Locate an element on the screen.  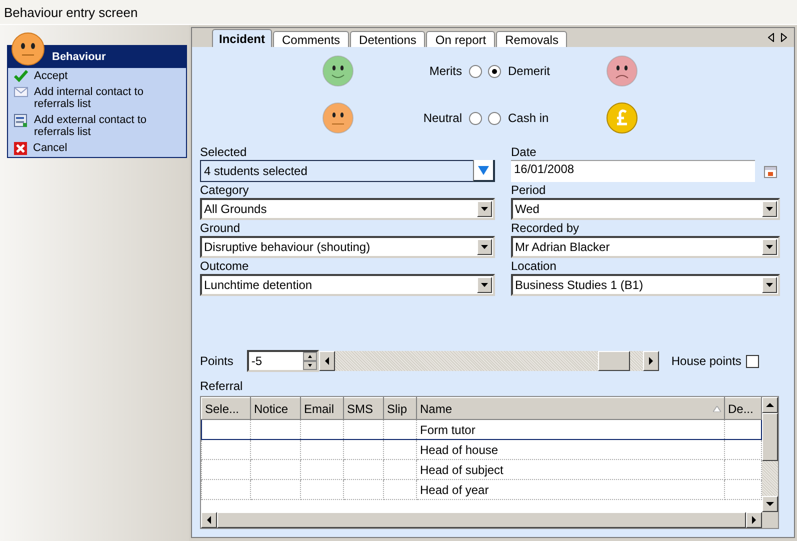
dropdown: Lunchtime detention is located at coordinates (347, 285).